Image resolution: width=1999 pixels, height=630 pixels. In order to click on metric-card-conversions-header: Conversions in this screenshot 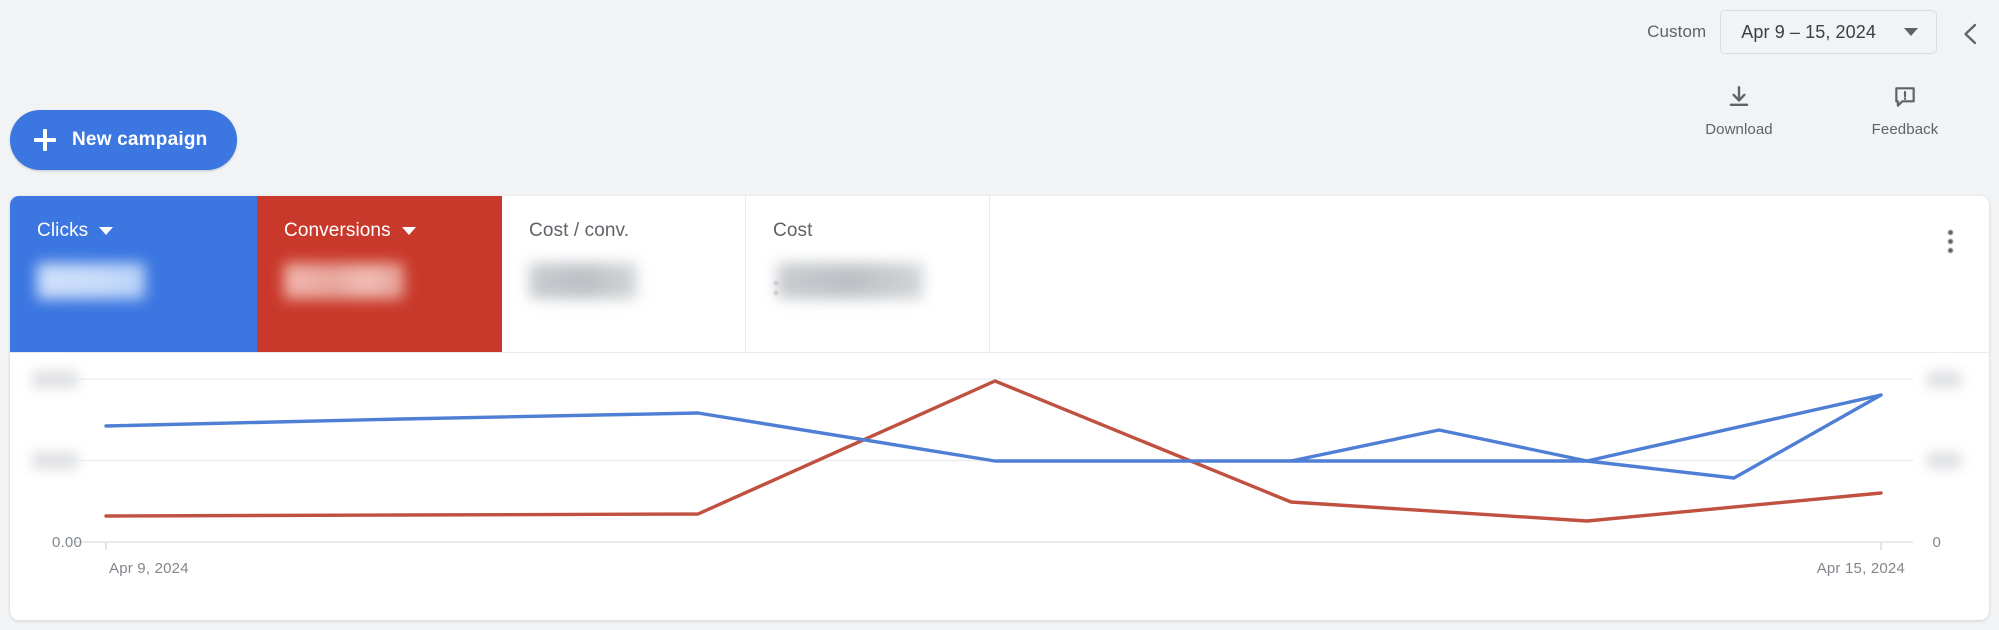, I will do `click(393, 231)`.